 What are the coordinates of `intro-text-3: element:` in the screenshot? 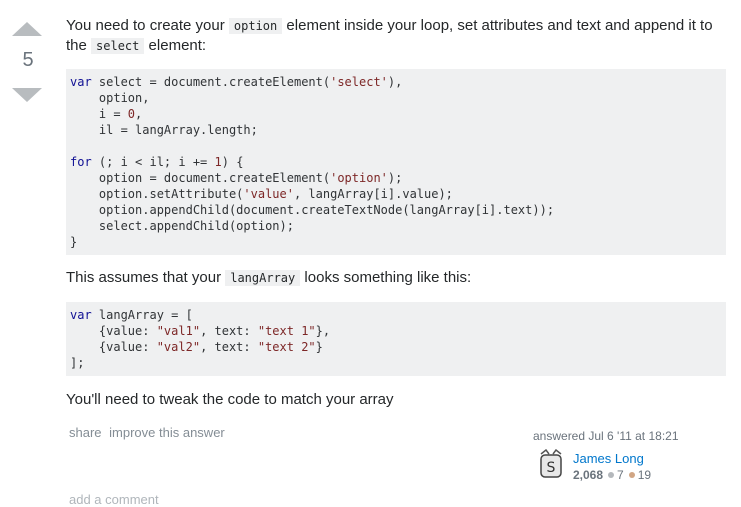 It's located at (175, 45).